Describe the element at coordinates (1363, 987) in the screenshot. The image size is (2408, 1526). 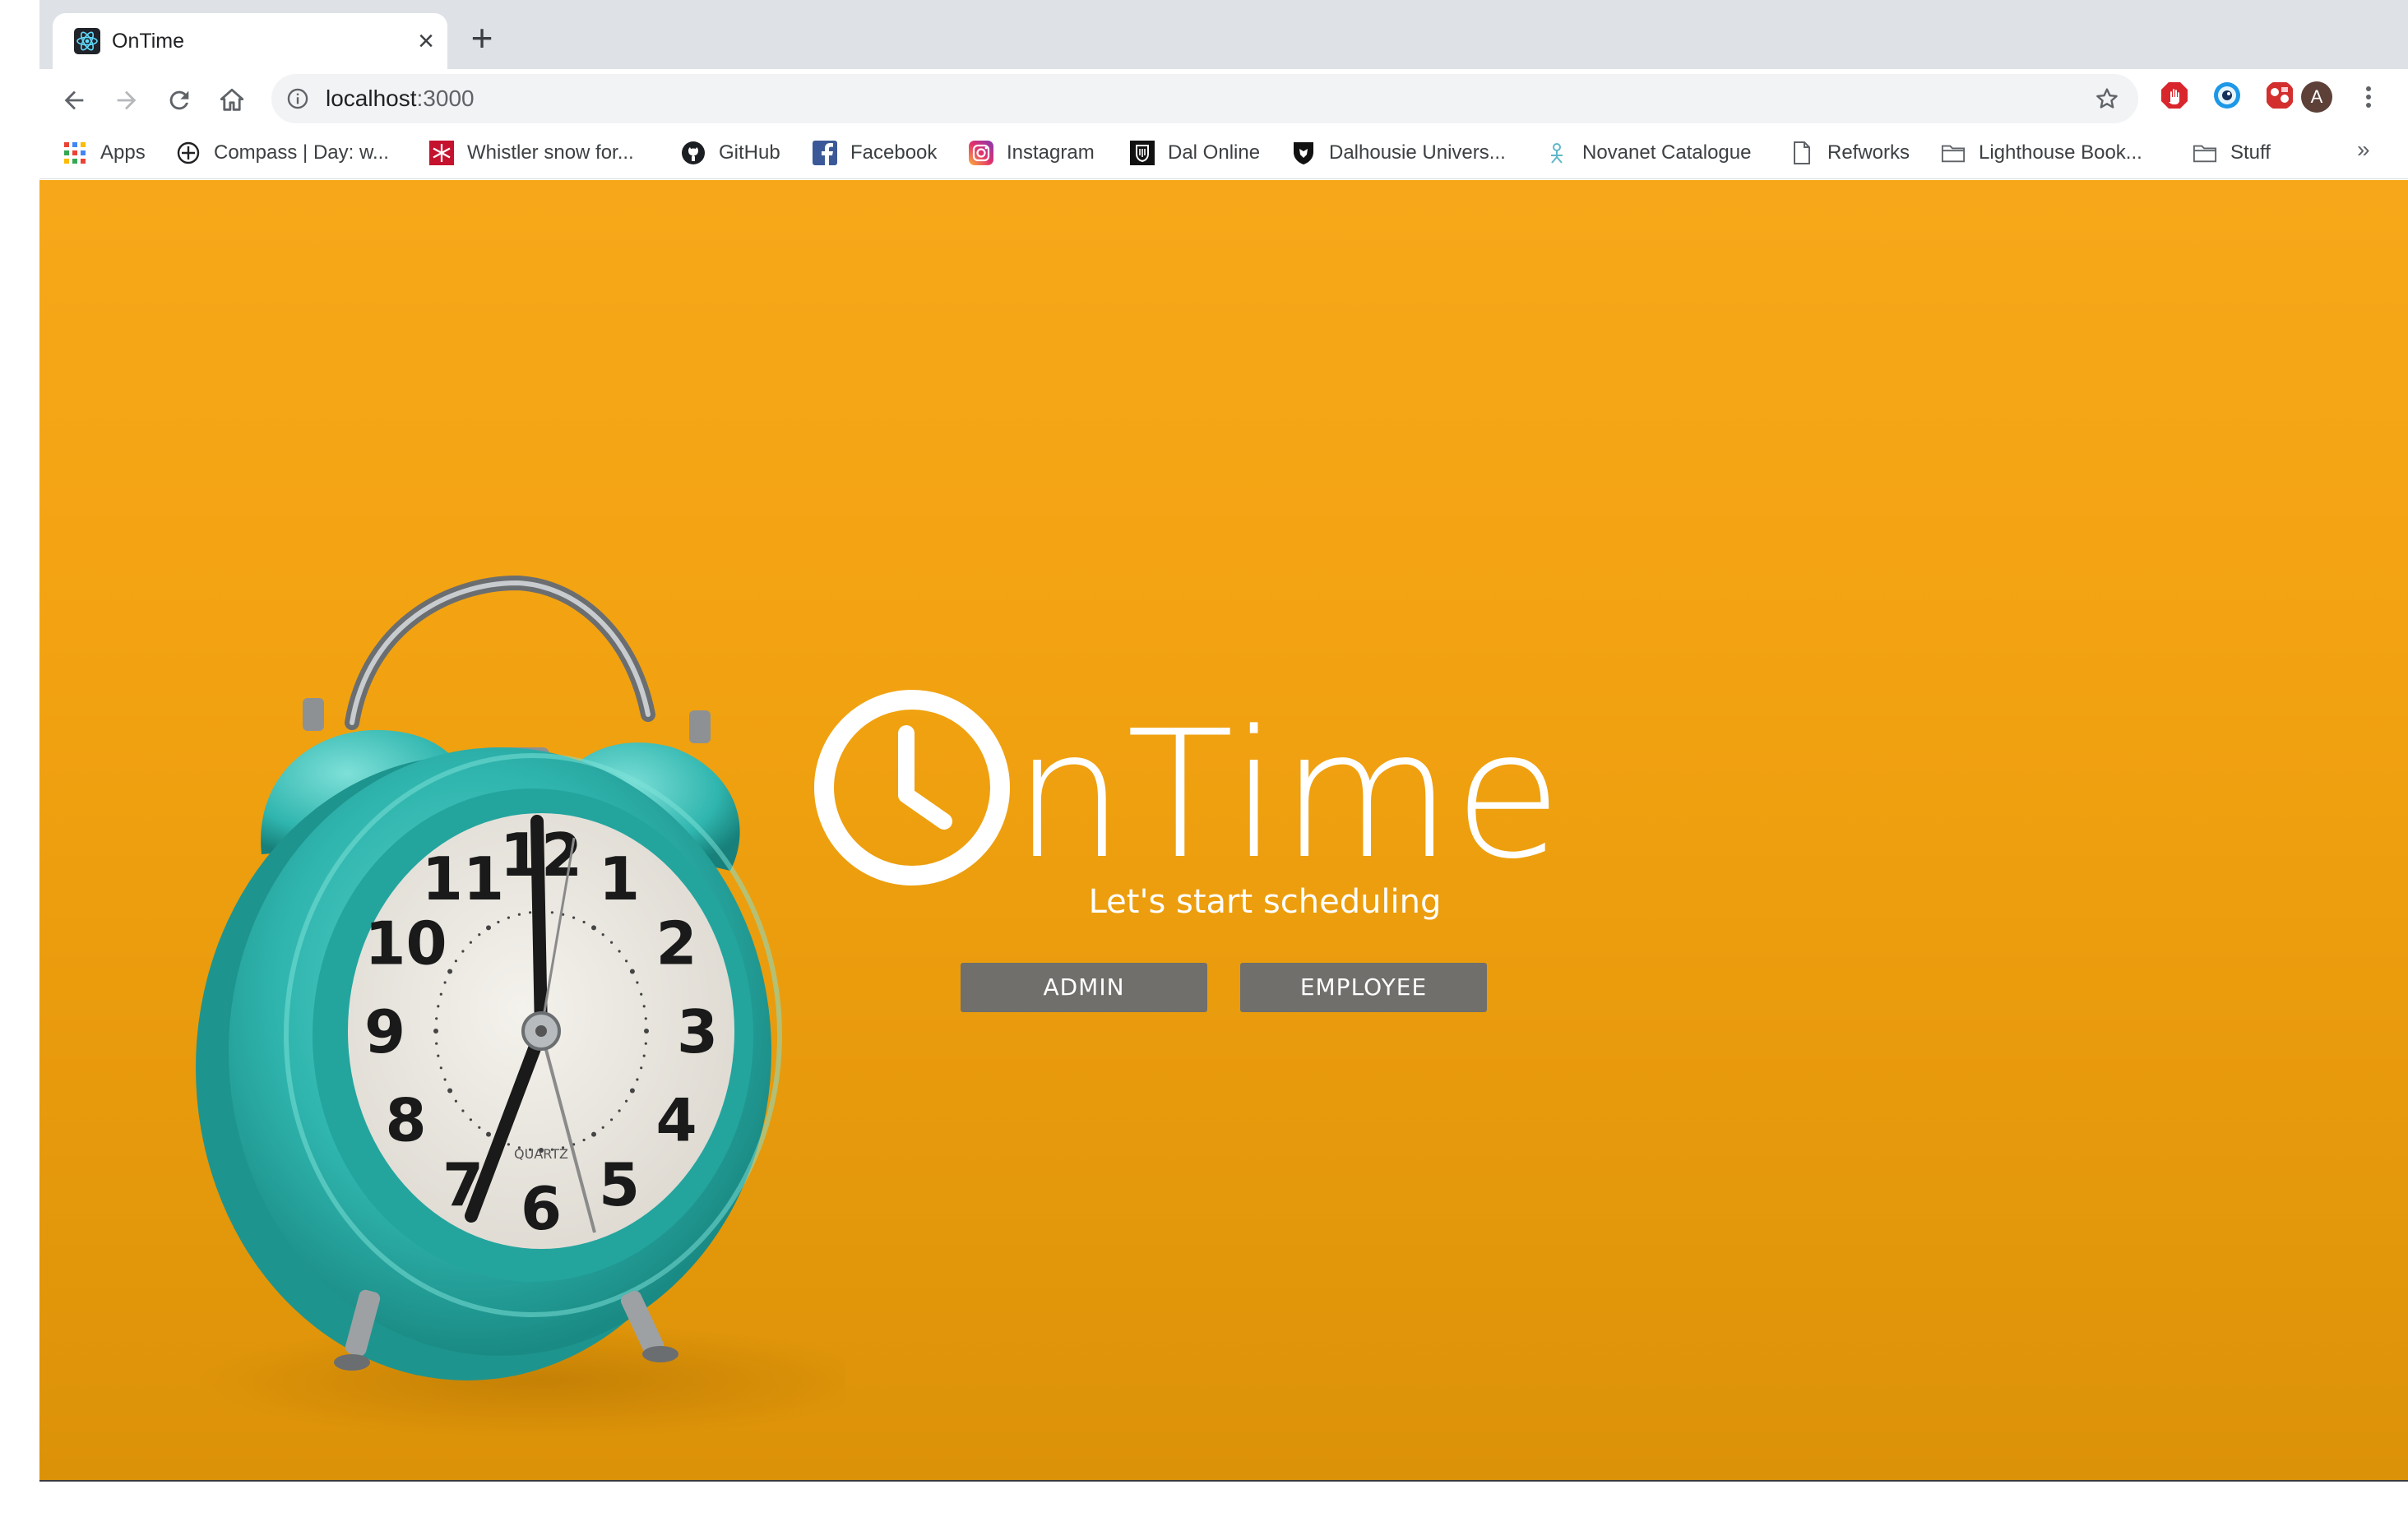
I see `employee-button: EMPLOYEE` at that location.